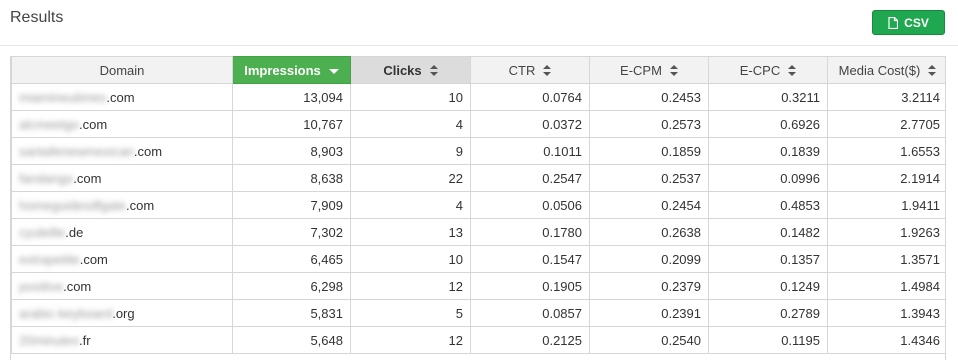 Image resolution: width=958 pixels, height=360 pixels. Describe the element at coordinates (879, 70) in the screenshot. I see `column-label: Media Cost($)` at that location.